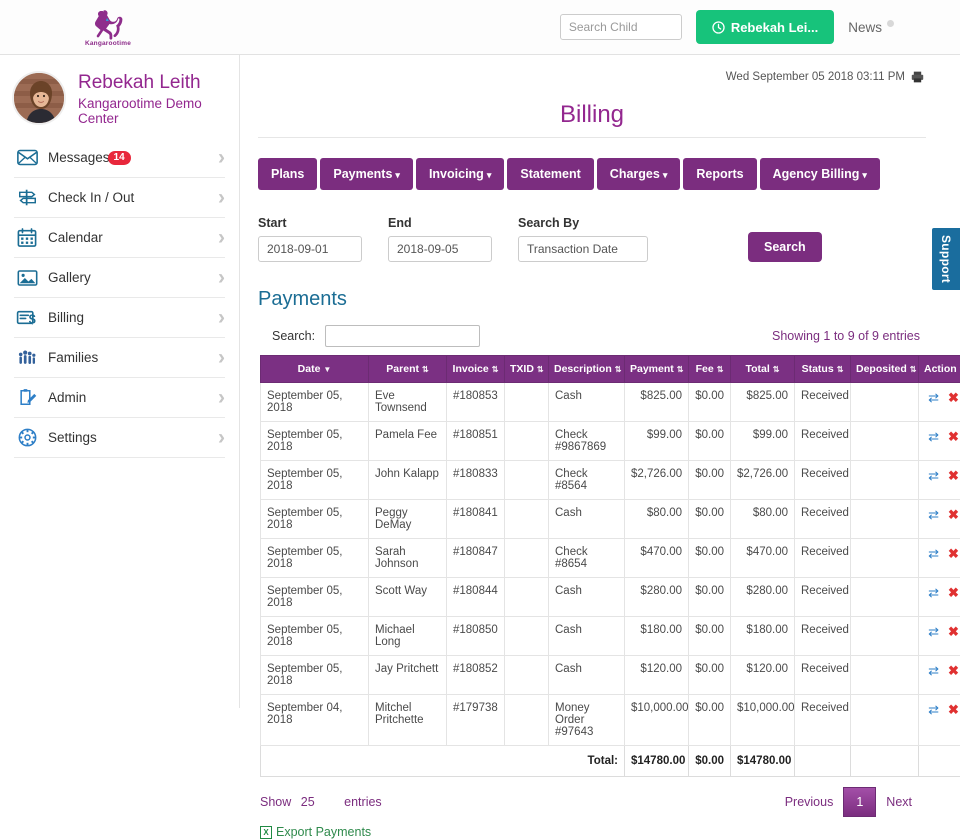 This screenshot has width=960, height=839. Describe the element at coordinates (275, 802) in the screenshot. I see `show-label: Show` at that location.